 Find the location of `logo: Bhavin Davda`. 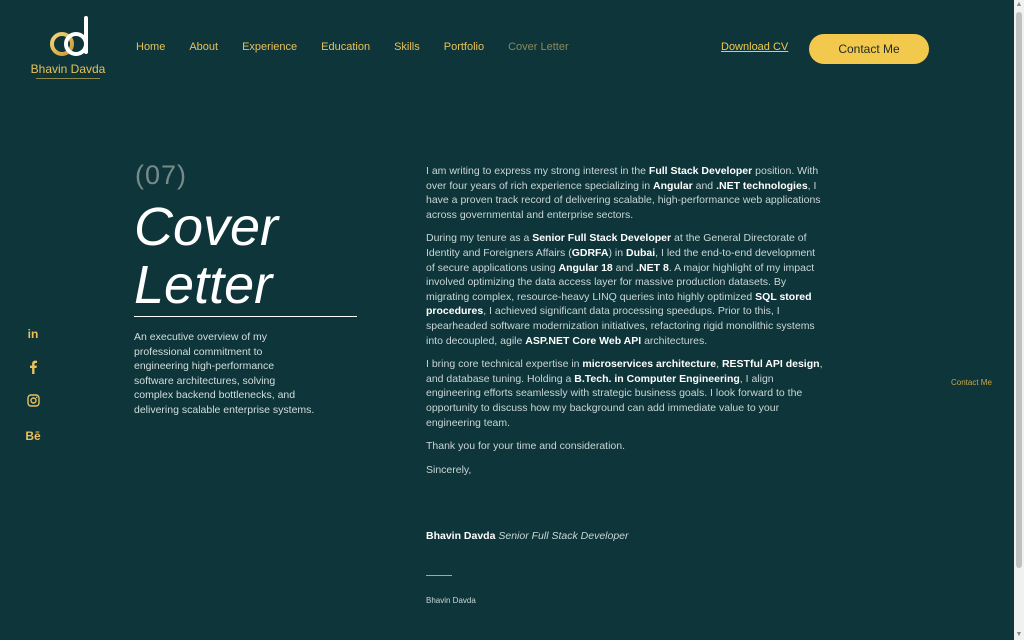

logo: Bhavin Davda is located at coordinates (68, 47).